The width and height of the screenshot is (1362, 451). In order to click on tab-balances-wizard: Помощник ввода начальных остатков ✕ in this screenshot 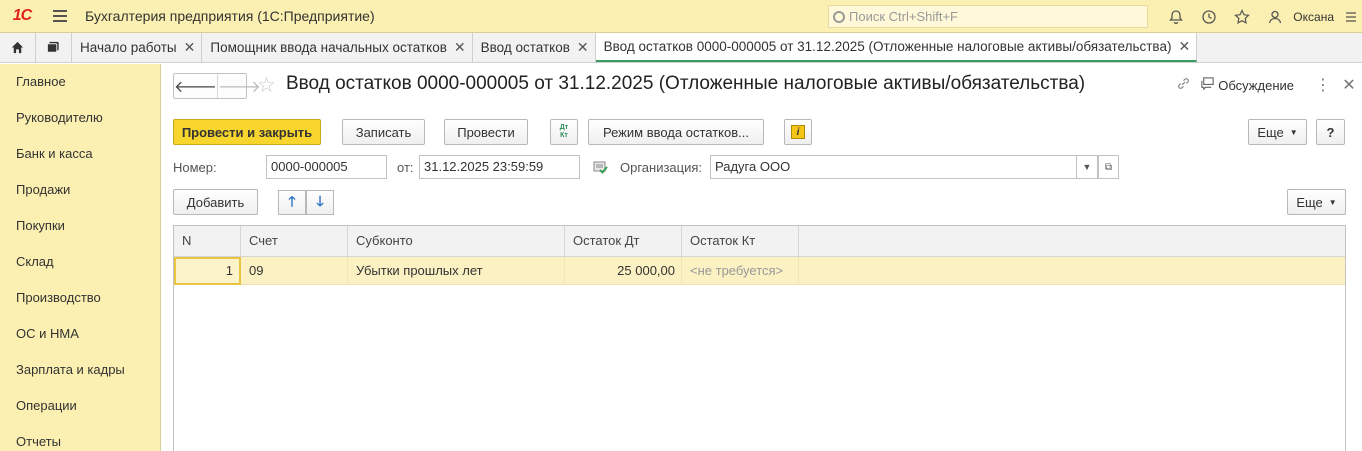, I will do `click(337, 47)`.